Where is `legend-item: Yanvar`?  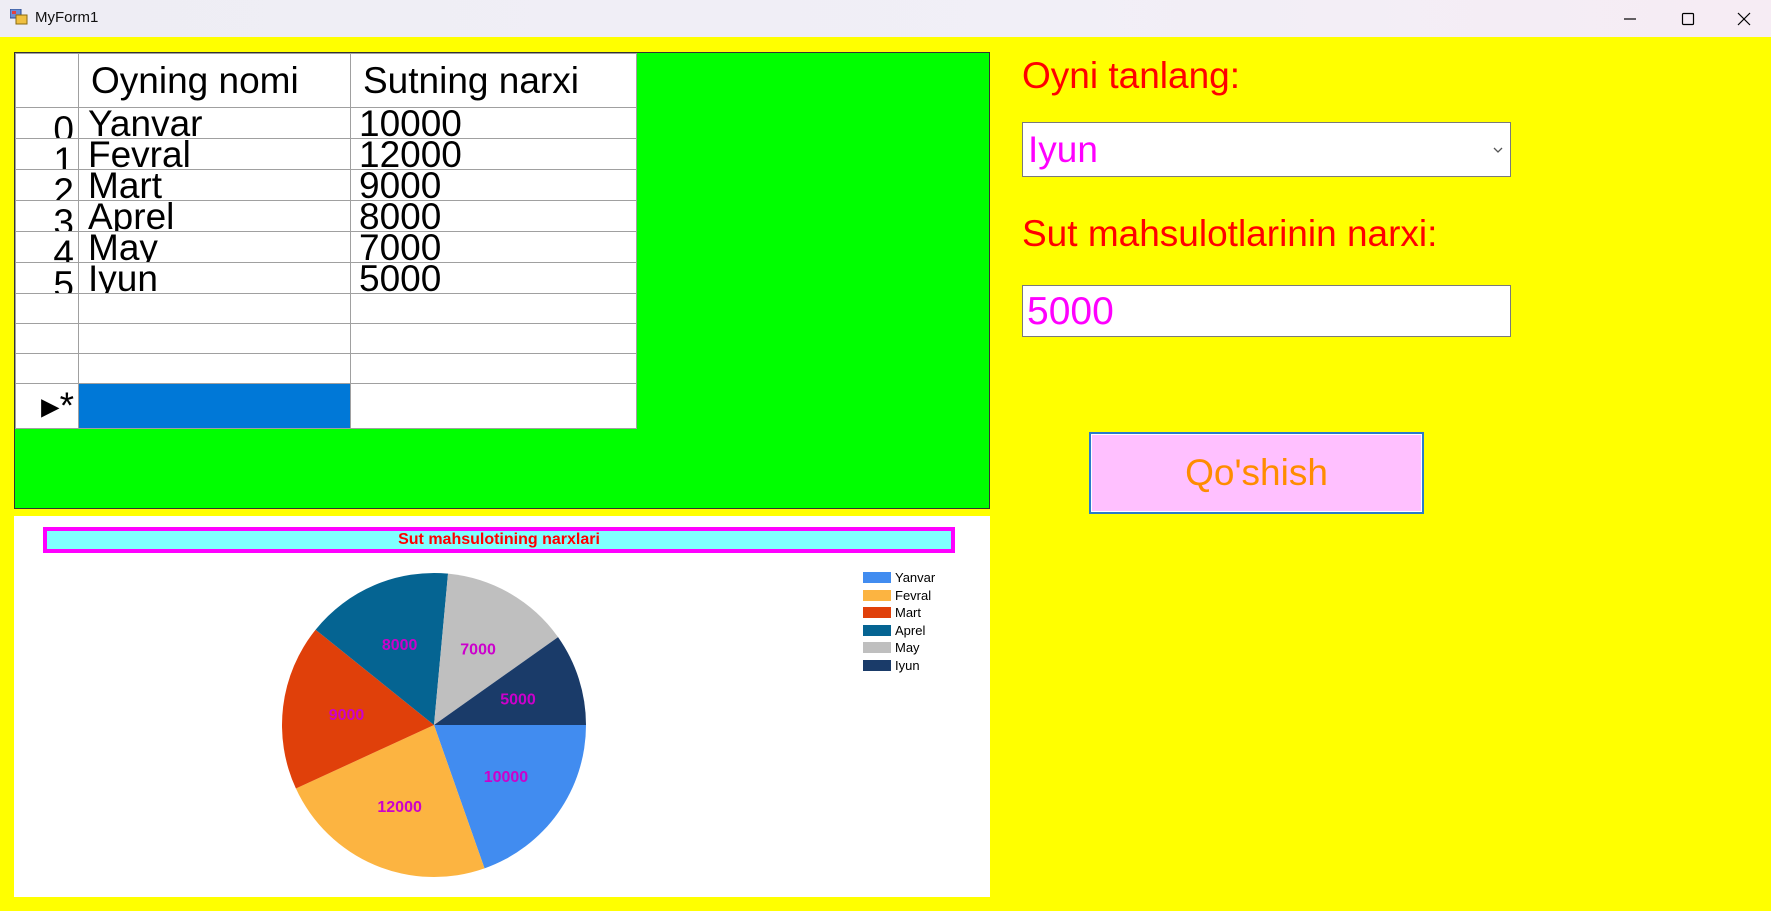
legend-item: Yanvar is located at coordinates (899, 578).